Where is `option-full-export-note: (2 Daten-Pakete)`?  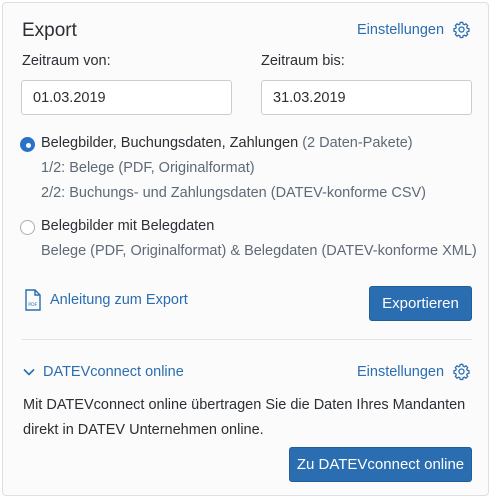
option-full-export-note: (2 Daten-Pakete) is located at coordinates (357, 143).